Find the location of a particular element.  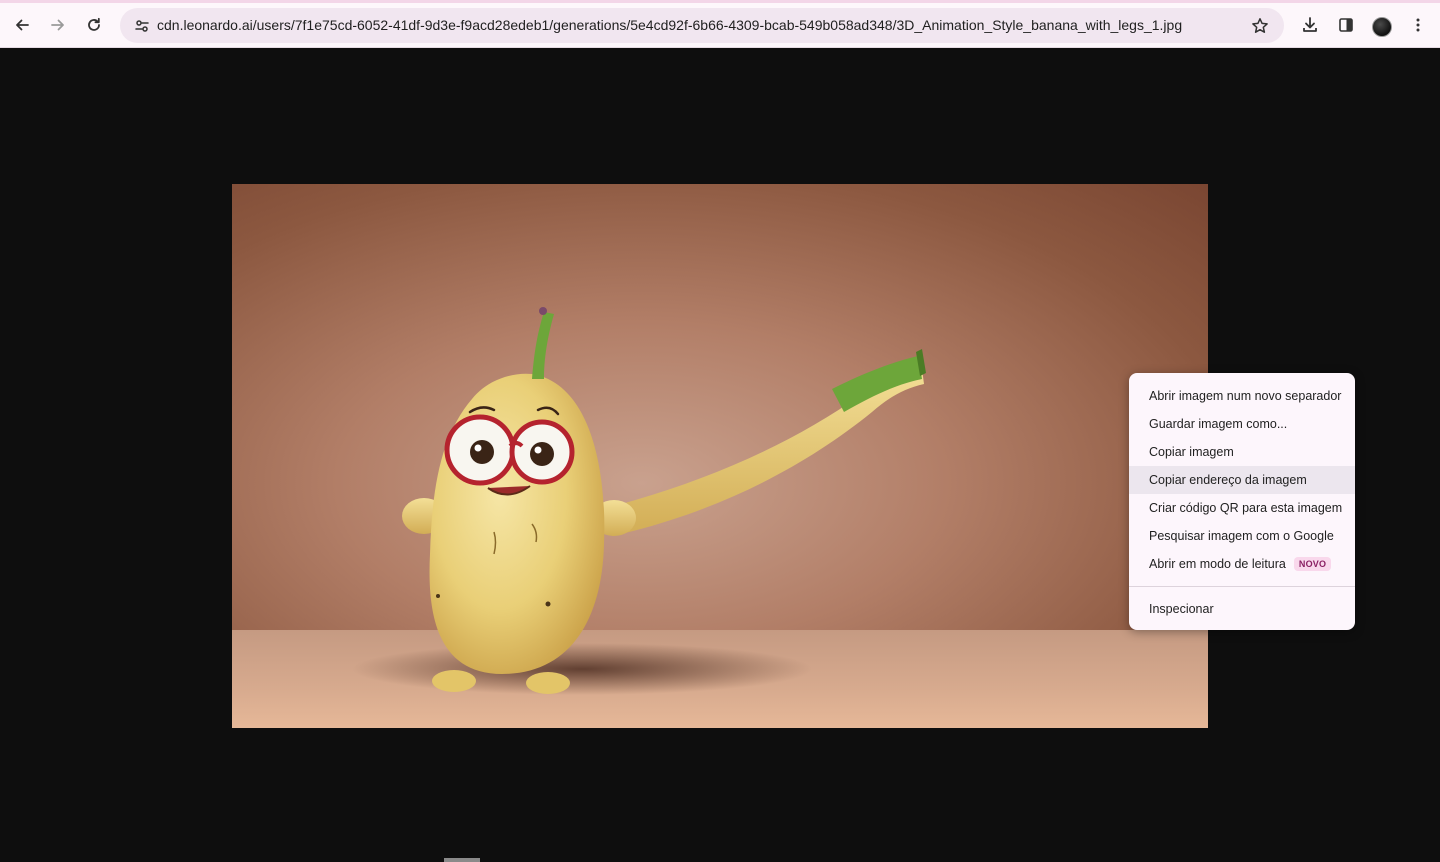

menu-item-inspect: Inspecionar is located at coordinates (1242, 609).